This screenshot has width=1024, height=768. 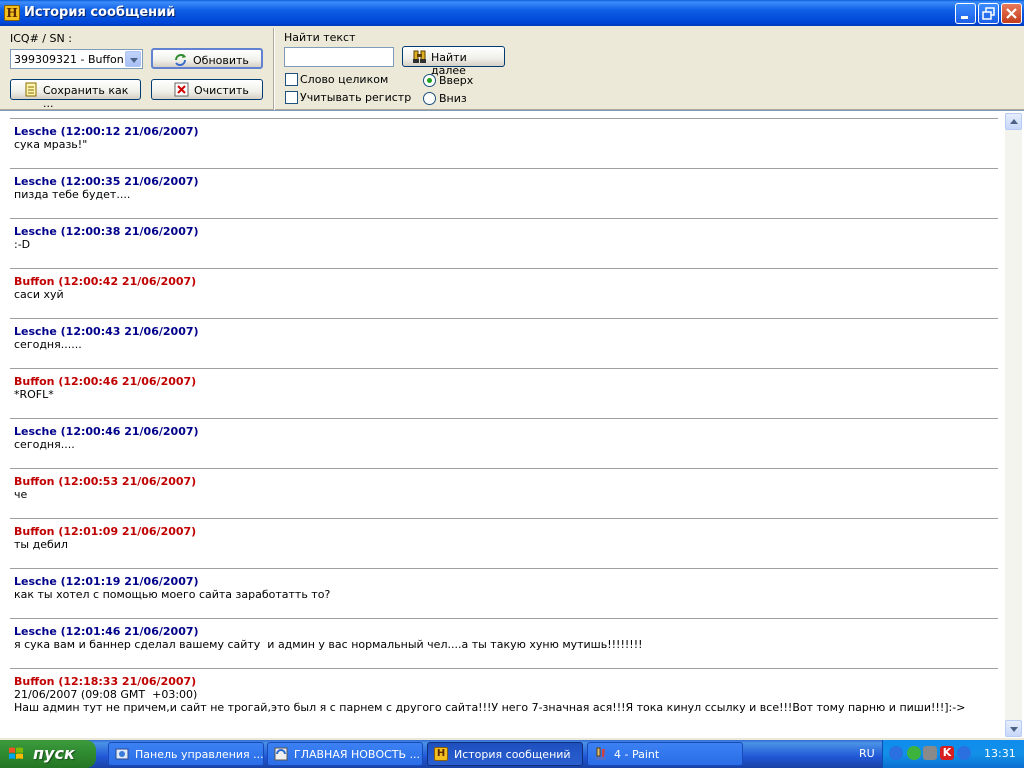 What do you see at coordinates (512, 13) in the screenshot?
I see `title-bar: H История сообщений` at bounding box center [512, 13].